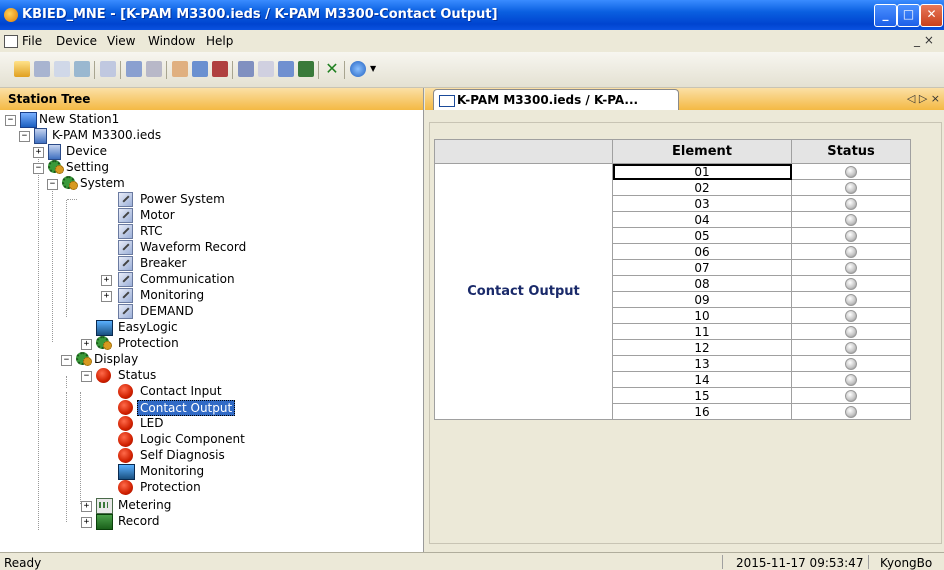 Image resolution: width=944 pixels, height=570 pixels. I want to click on document-tab-strip: K-PAM M3300.ieds / K-PA... ◁ ▷ ×, so click(684, 99).